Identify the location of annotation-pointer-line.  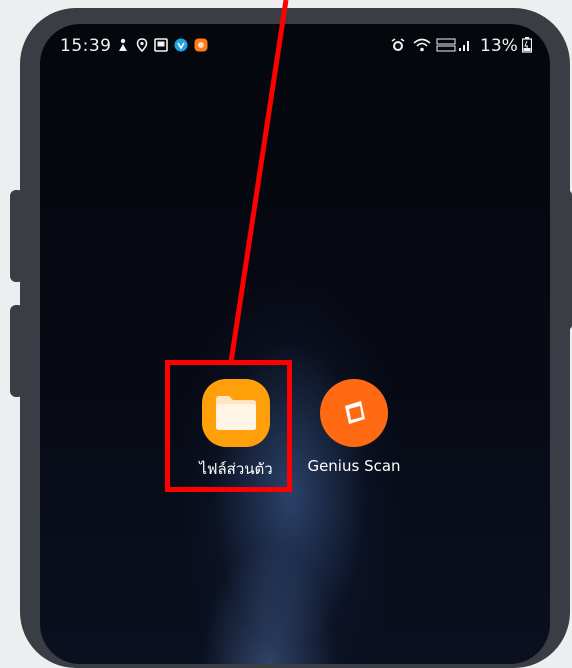
(258, 181).